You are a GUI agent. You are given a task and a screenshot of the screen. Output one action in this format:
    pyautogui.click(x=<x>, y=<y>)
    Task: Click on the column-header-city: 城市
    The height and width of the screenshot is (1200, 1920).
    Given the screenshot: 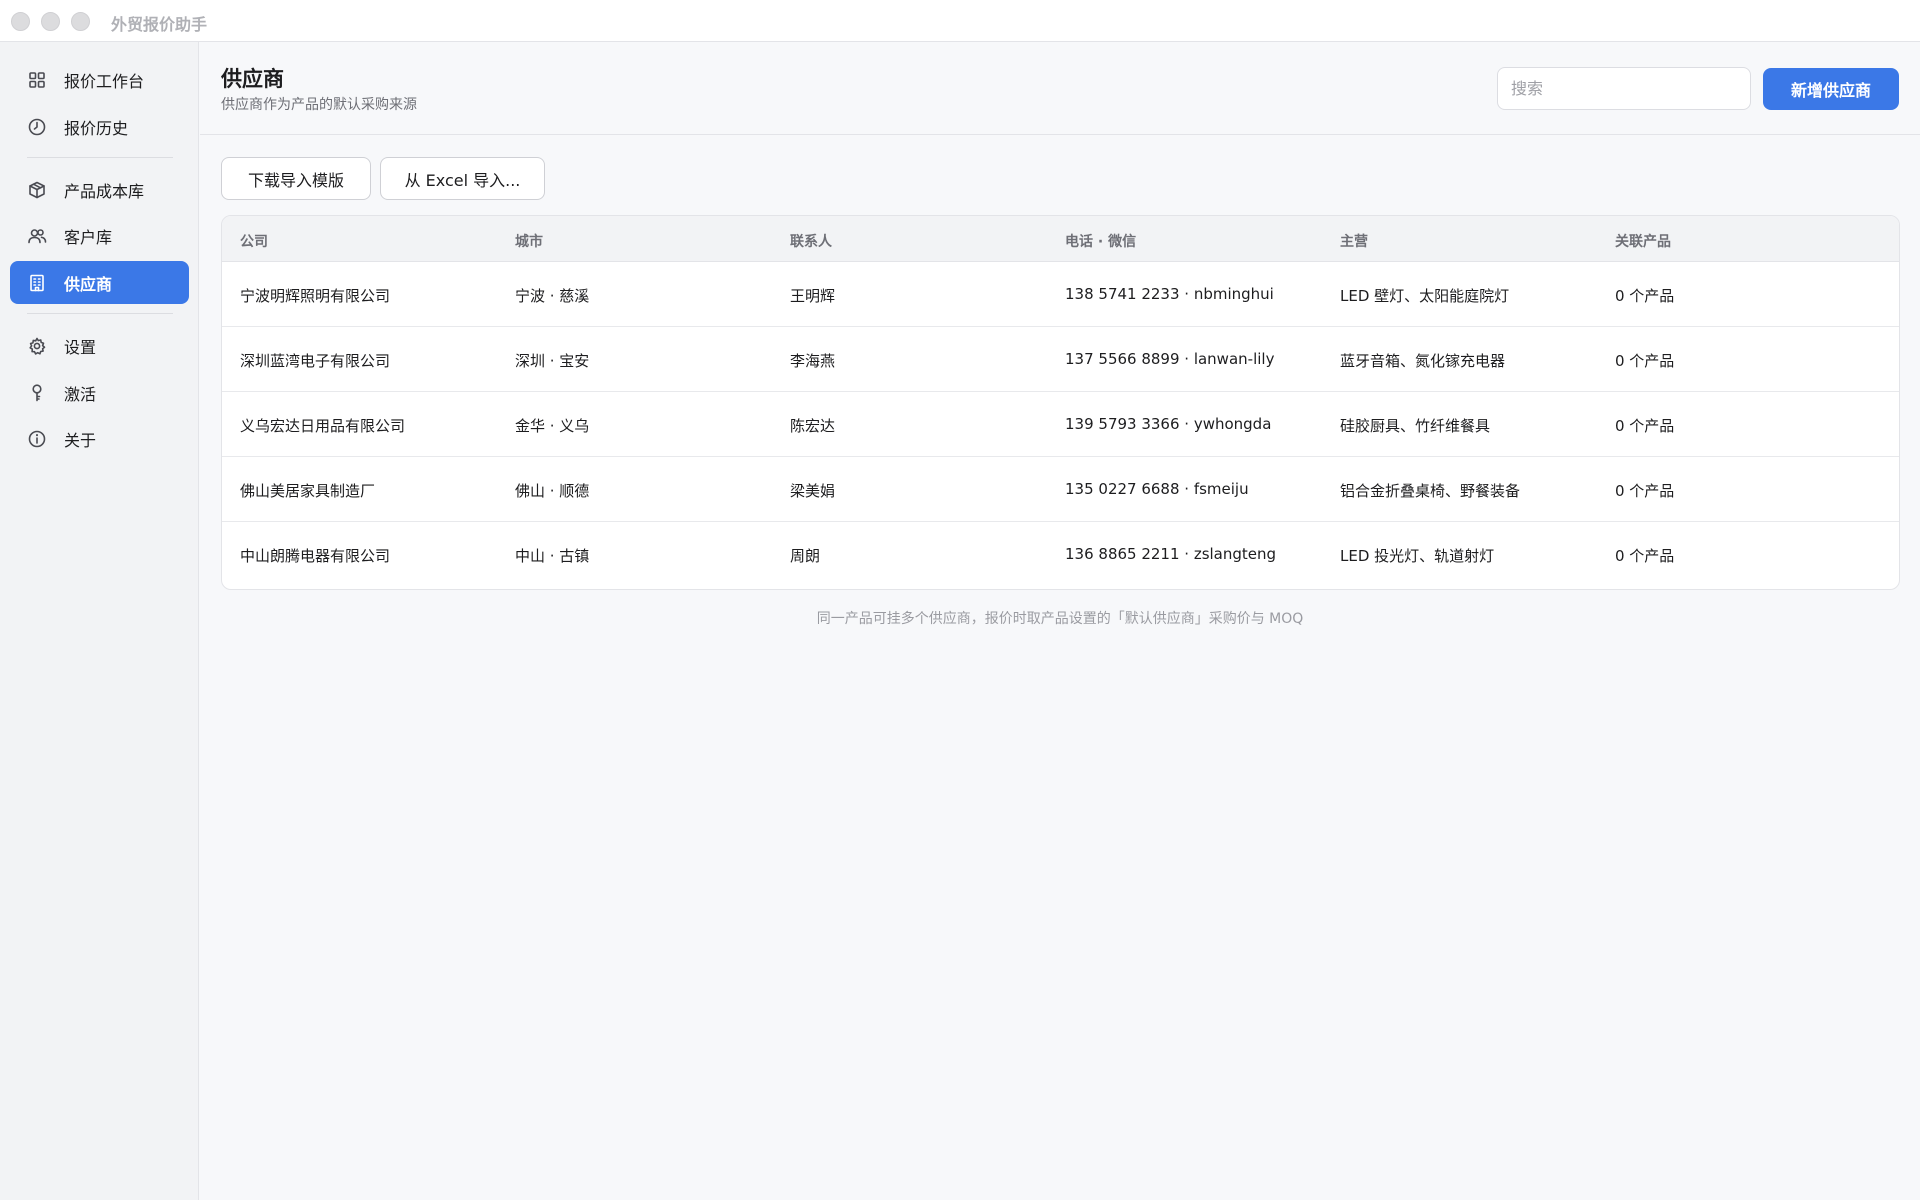 What is the action you would take?
    pyautogui.click(x=529, y=241)
    